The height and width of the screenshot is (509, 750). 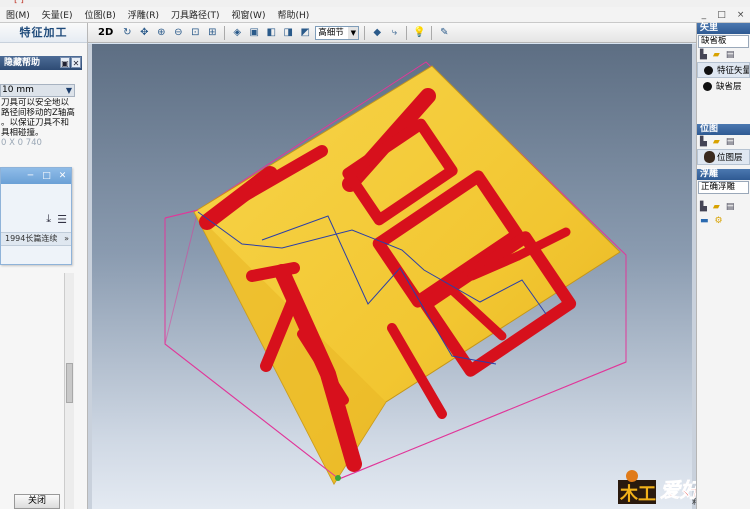 What do you see at coordinates (723, 86) in the screenshot?
I see `vector-layer-item: 缺省层` at bounding box center [723, 86].